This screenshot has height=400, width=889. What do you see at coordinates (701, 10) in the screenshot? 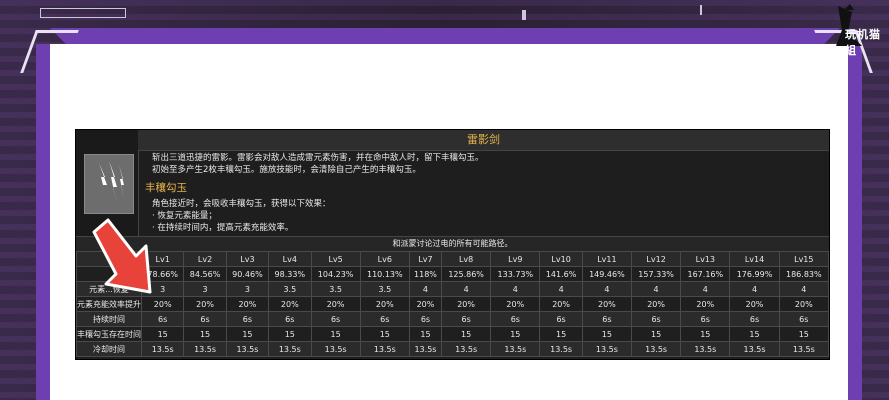
I see `top-marker-small` at bounding box center [701, 10].